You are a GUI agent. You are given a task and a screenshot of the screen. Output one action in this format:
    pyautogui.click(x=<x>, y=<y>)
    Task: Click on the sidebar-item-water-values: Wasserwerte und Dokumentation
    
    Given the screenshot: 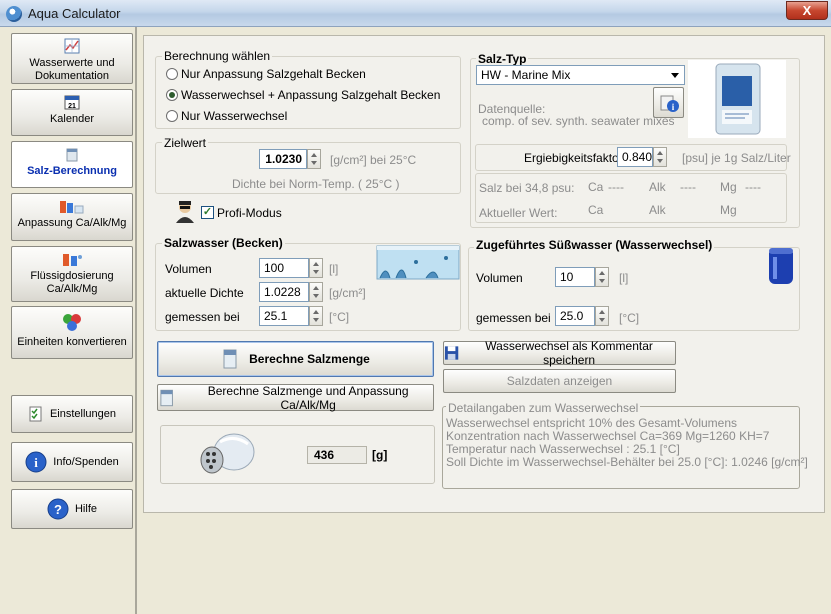 What is the action you would take?
    pyautogui.click(x=72, y=58)
    